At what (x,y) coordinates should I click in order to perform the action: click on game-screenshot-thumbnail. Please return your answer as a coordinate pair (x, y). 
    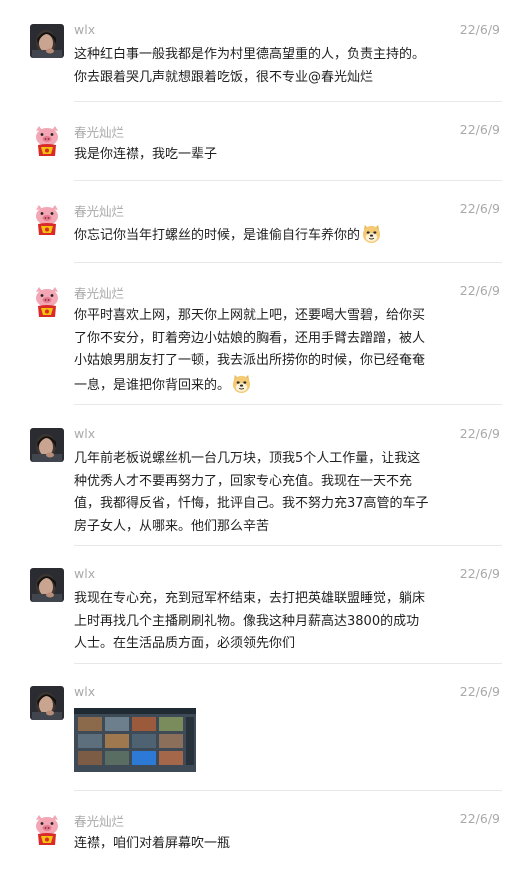
    Looking at the image, I should click on (135, 740).